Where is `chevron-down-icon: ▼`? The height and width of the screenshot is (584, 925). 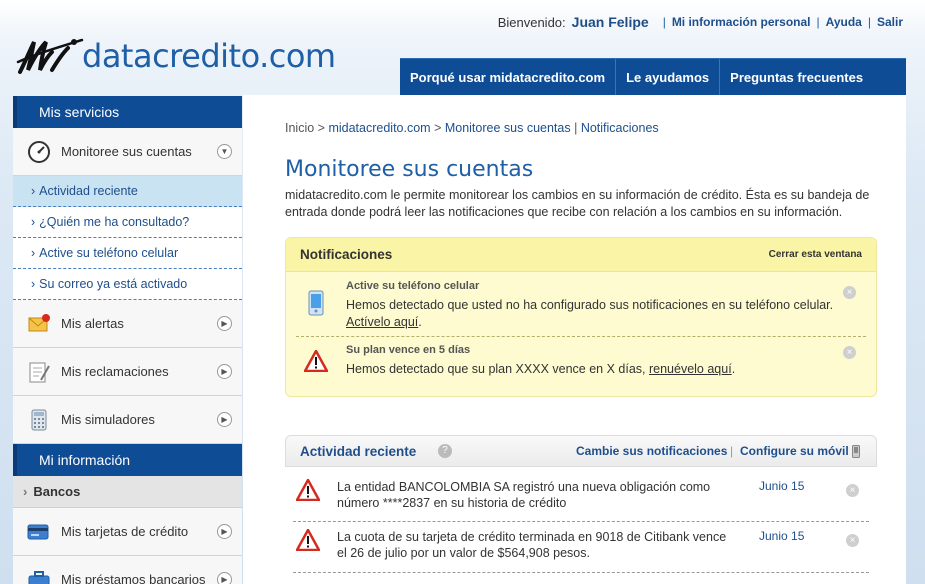 chevron-down-icon: ▼ is located at coordinates (224, 151).